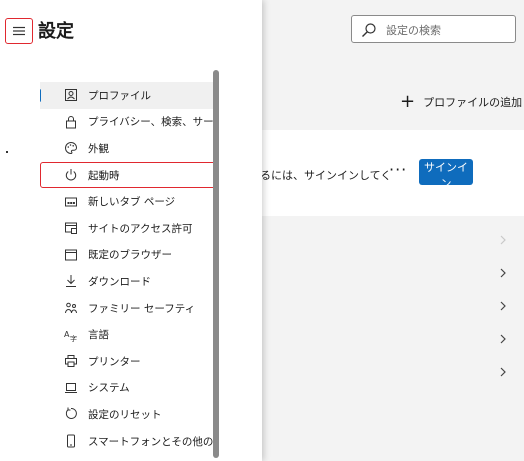 This screenshot has width=524, height=461. I want to click on system-icon, so click(71, 388).